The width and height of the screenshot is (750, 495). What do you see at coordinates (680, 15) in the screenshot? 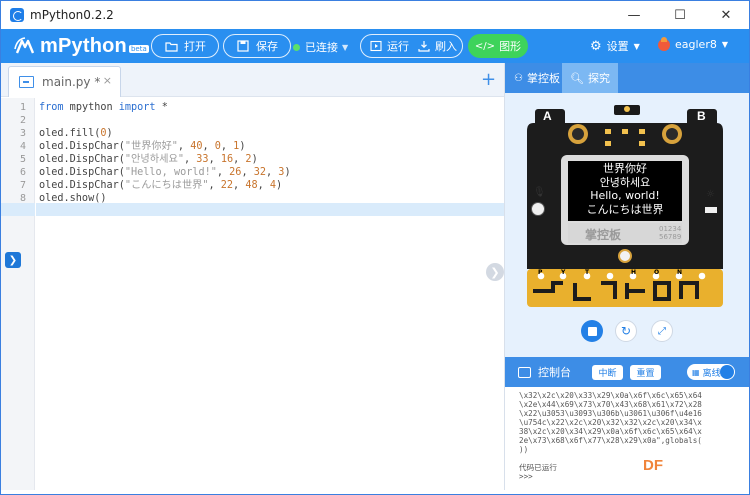
I see `maximize-button: ☐` at bounding box center [680, 15].